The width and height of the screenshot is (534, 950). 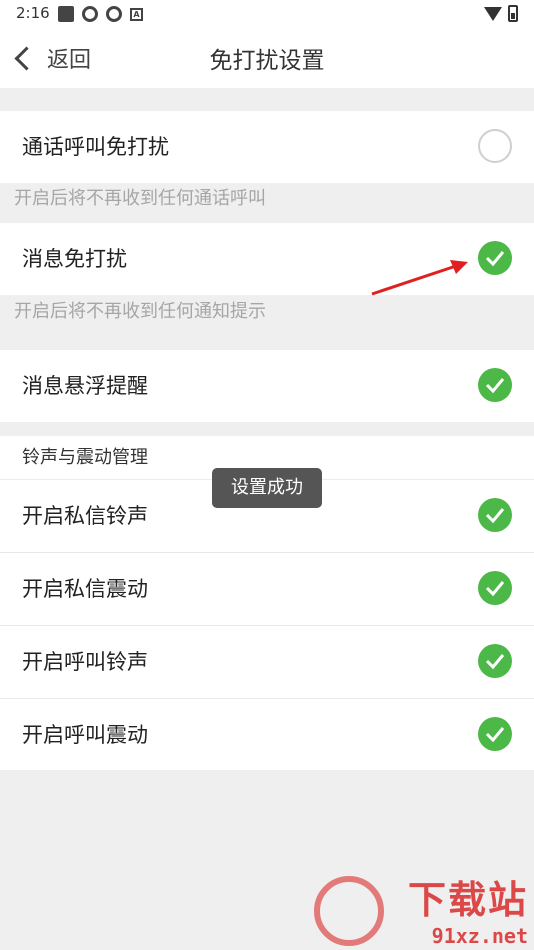 I want to click on battery-icon, so click(x=513, y=13).